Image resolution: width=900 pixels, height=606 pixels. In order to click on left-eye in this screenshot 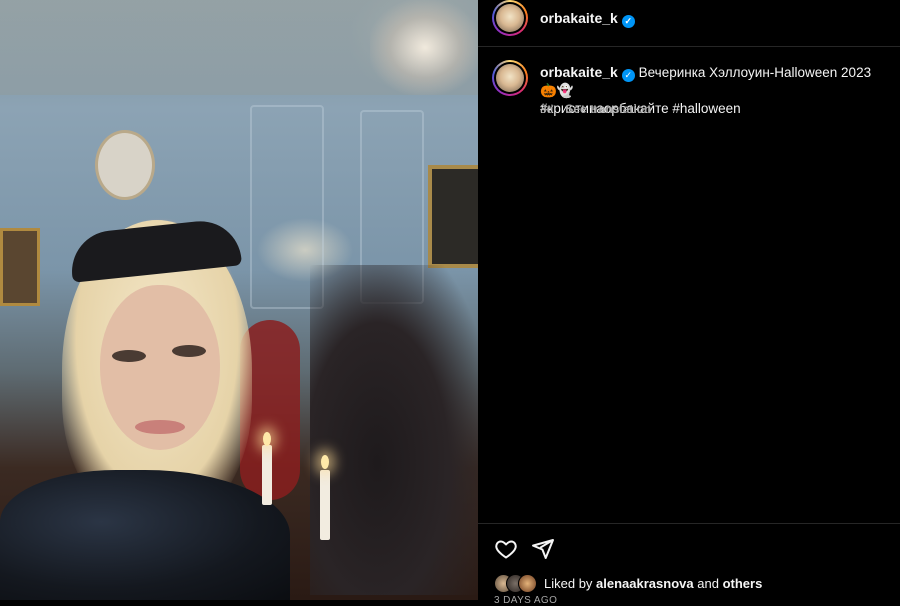, I will do `click(129, 356)`.